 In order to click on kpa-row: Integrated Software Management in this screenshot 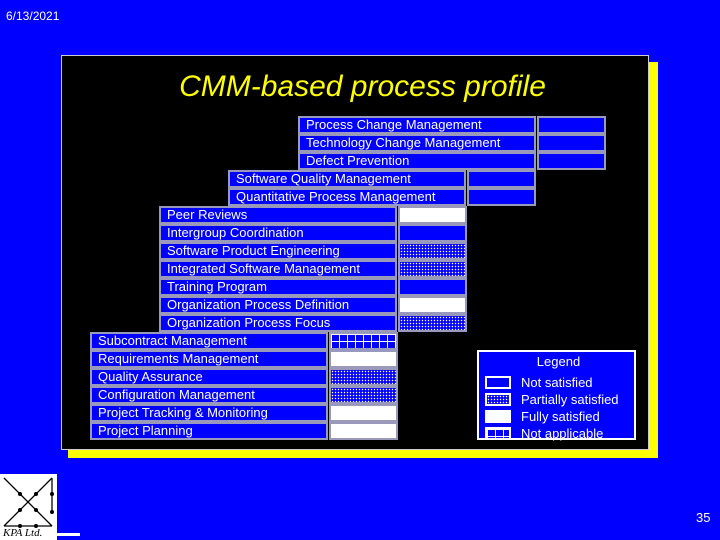, I will do `click(313, 269)`.